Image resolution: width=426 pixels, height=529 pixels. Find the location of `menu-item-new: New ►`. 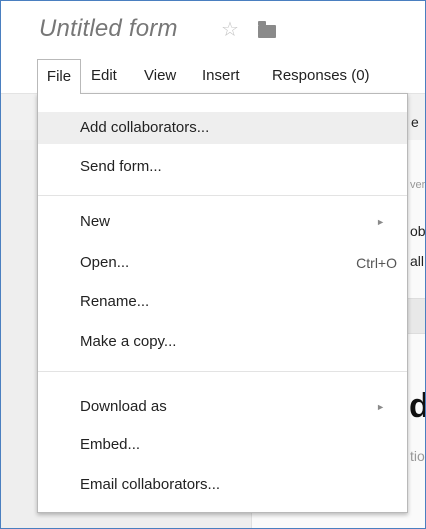

menu-item-new: New ► is located at coordinates (222, 222).